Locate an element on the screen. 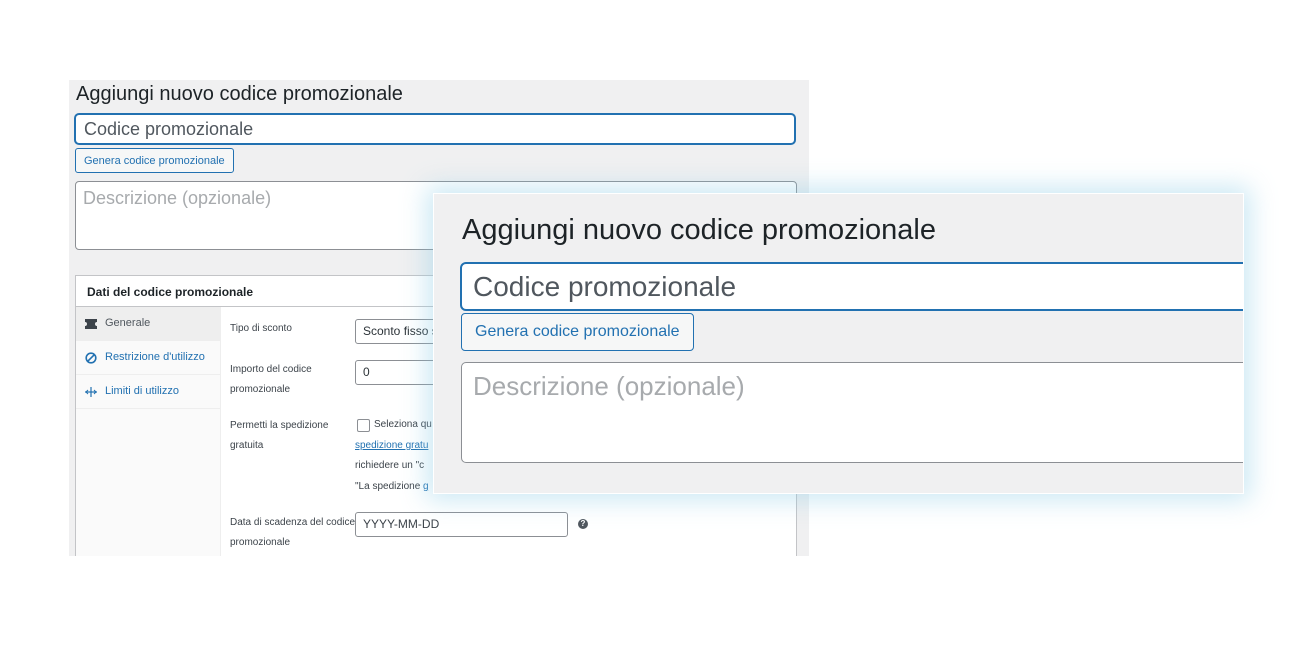 This screenshot has width=1300, height=650. free-shipping-link: spedizione gratu is located at coordinates (391, 446).